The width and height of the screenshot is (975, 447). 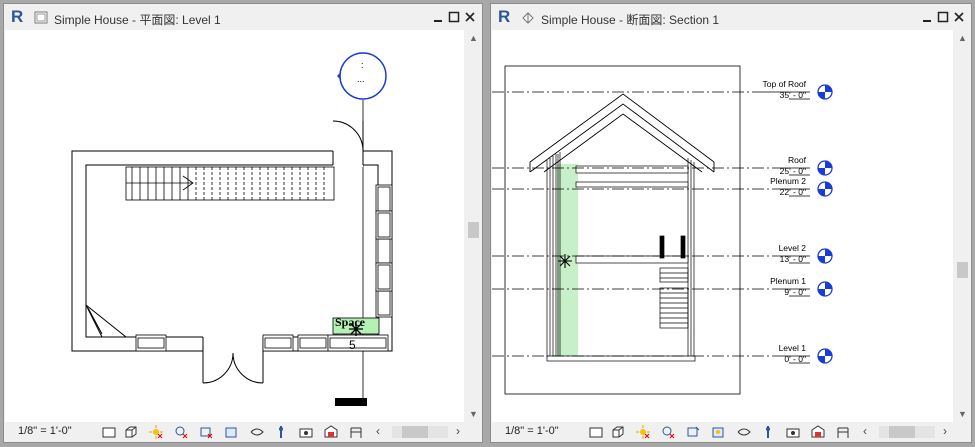 What do you see at coordinates (797, 160) in the screenshot?
I see `level-name: Roof` at bounding box center [797, 160].